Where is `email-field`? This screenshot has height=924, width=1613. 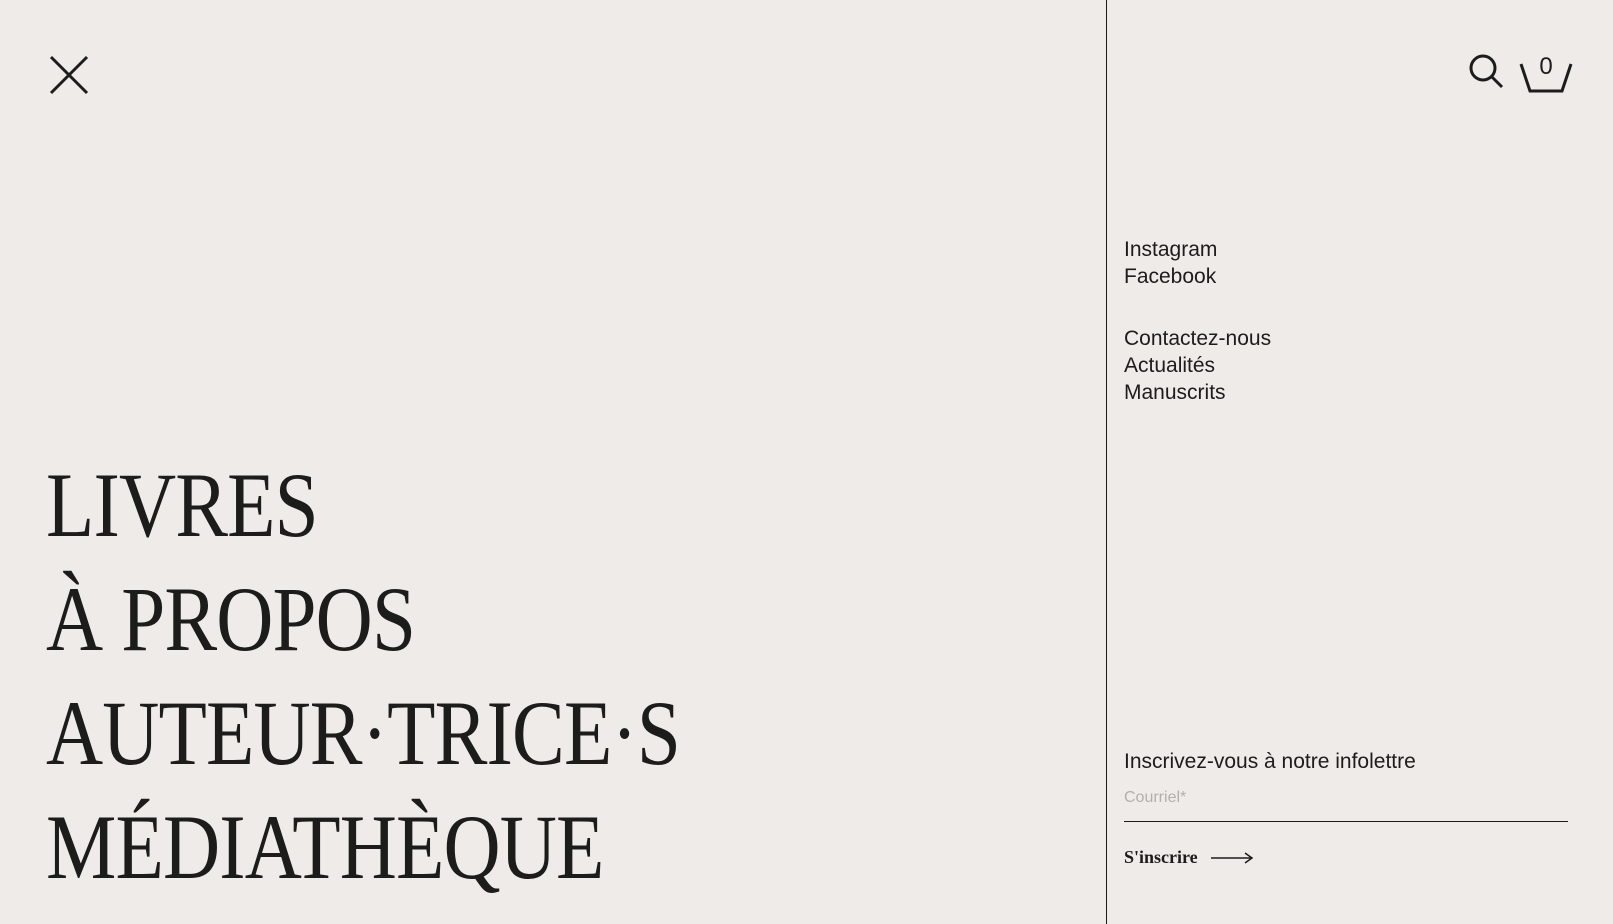
email-field is located at coordinates (1346, 805).